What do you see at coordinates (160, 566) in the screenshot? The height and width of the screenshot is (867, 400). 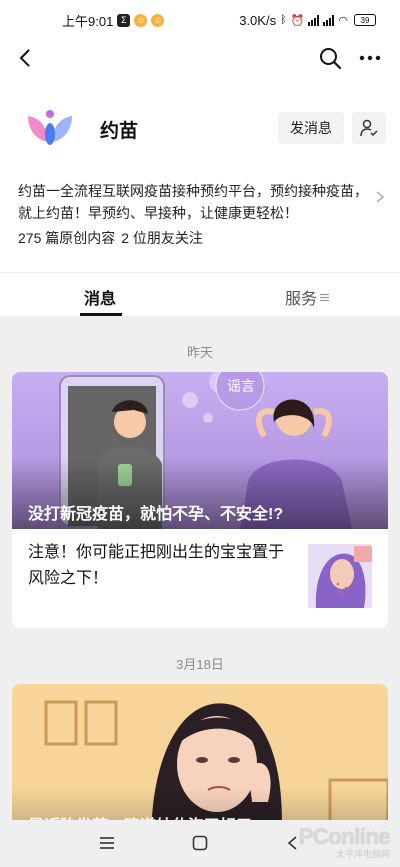 I see `sub-article-title: 注意！你可能正把刚出生的宝宝置于风险之下！` at bounding box center [160, 566].